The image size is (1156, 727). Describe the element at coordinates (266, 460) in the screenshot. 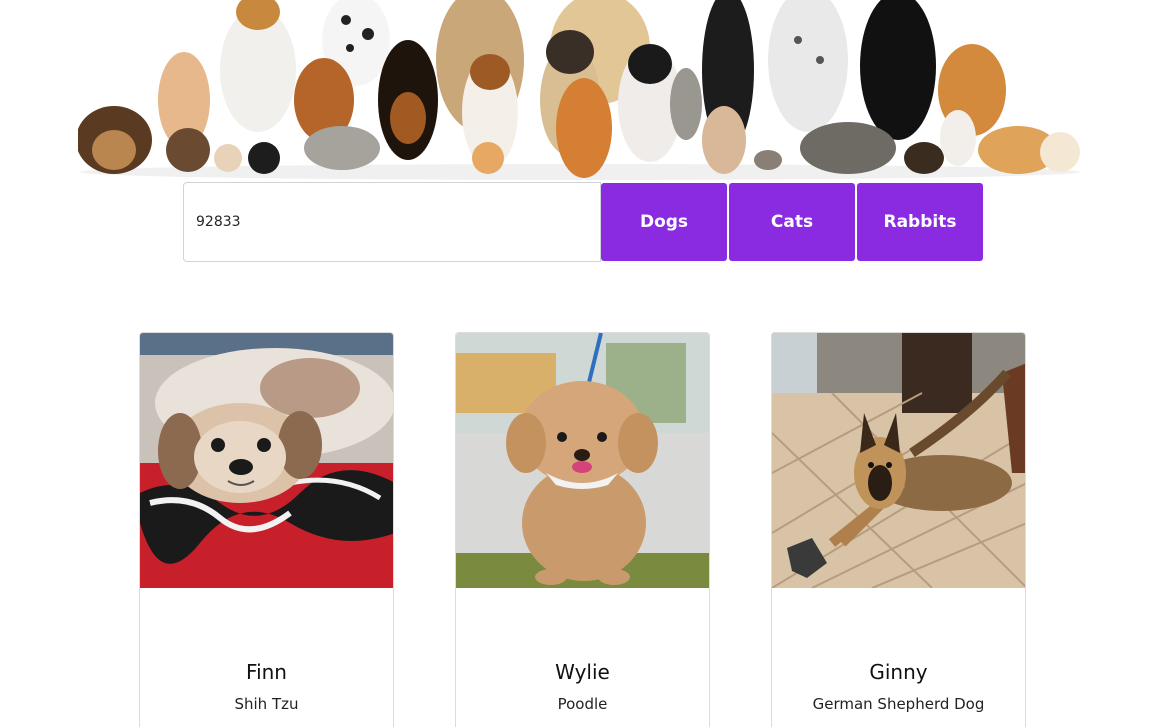

I see `pet-photo-shih-tzu` at that location.